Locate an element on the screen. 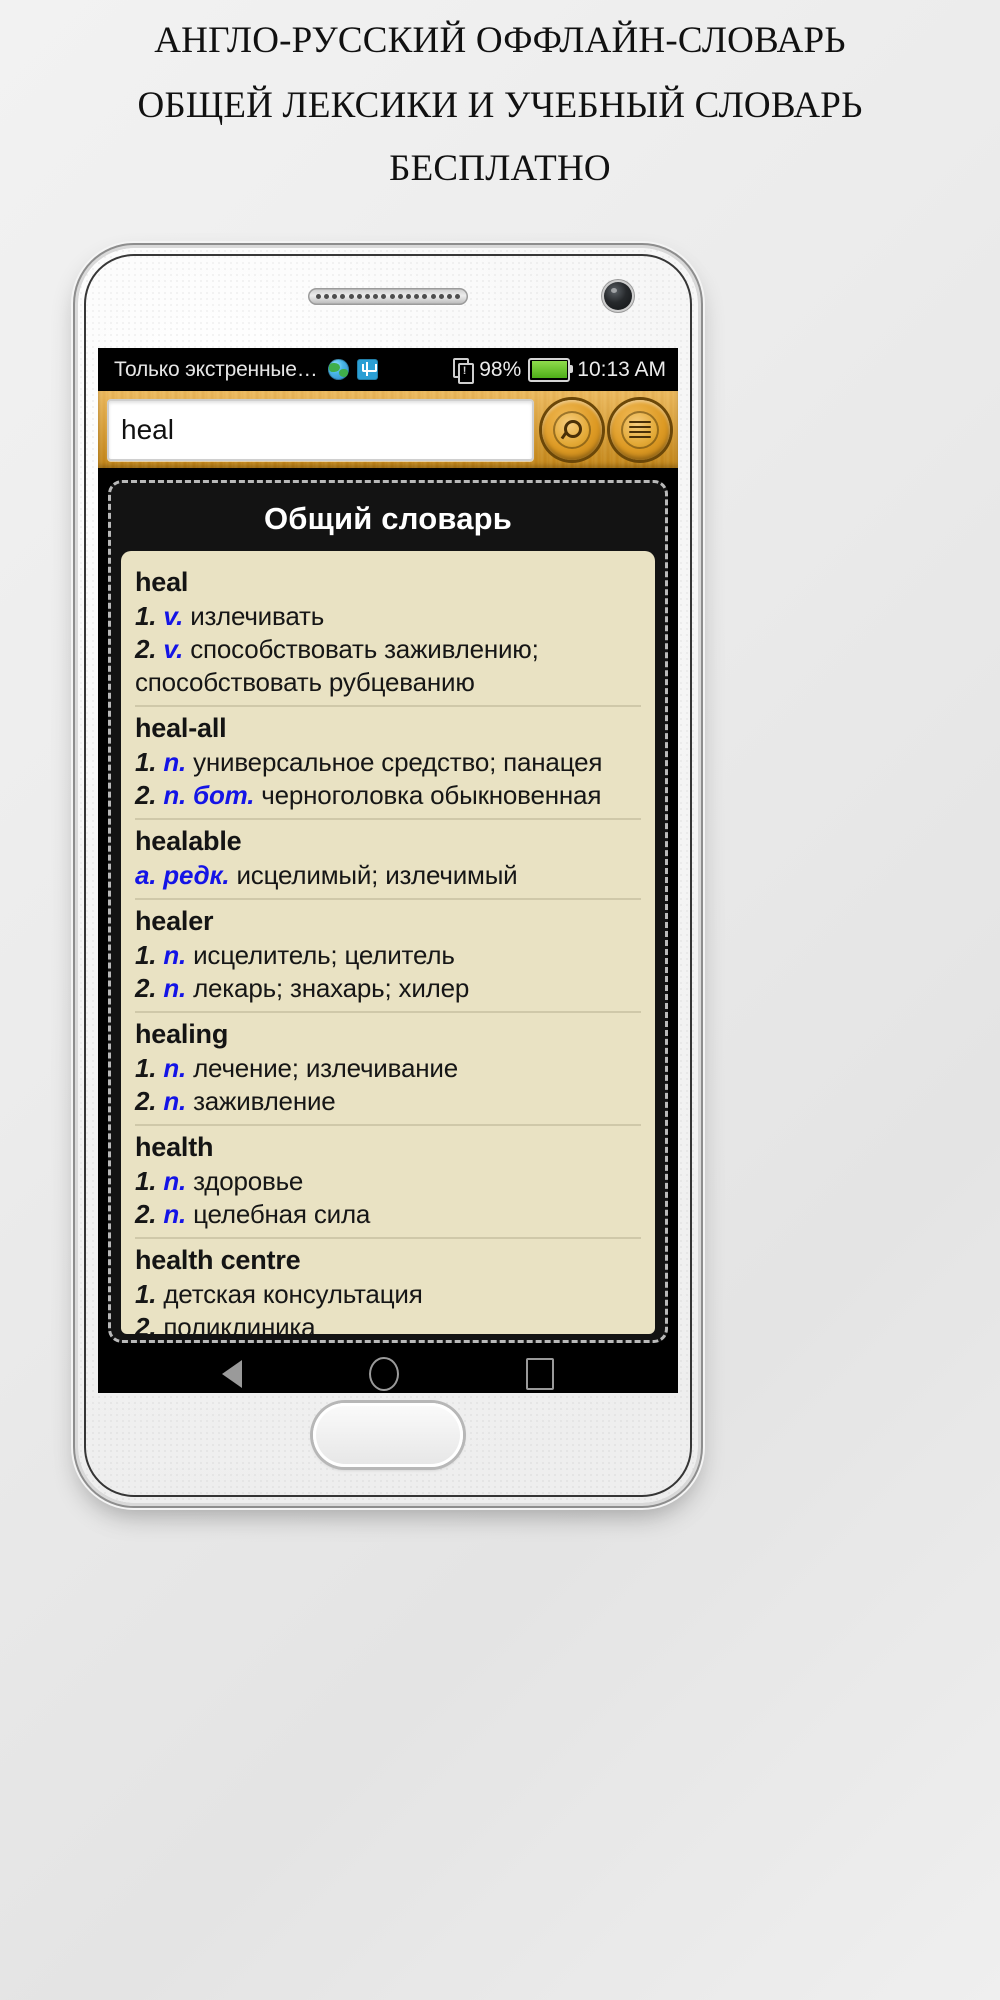 The image size is (1000, 2000). sense: 2. n. бот. черноголовка обыкновенная is located at coordinates (388, 795).